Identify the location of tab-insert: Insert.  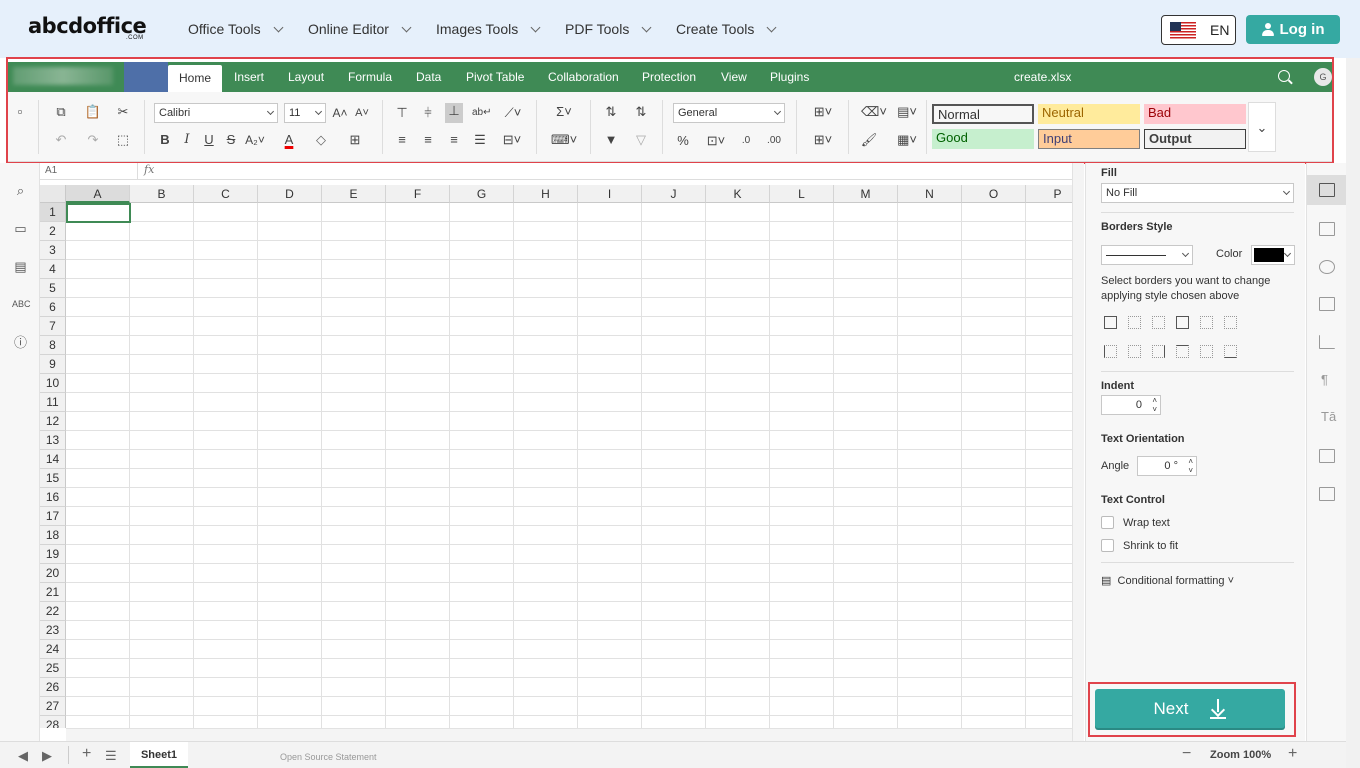
(249, 77).